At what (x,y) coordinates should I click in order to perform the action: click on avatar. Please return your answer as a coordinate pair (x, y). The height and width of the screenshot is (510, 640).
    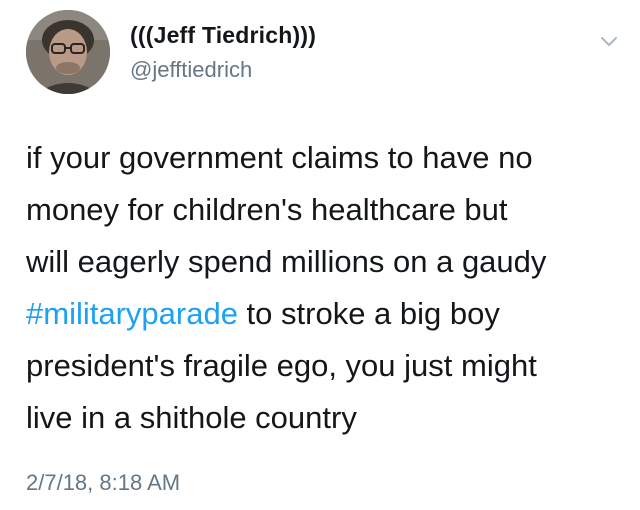
    Looking at the image, I should click on (68, 52).